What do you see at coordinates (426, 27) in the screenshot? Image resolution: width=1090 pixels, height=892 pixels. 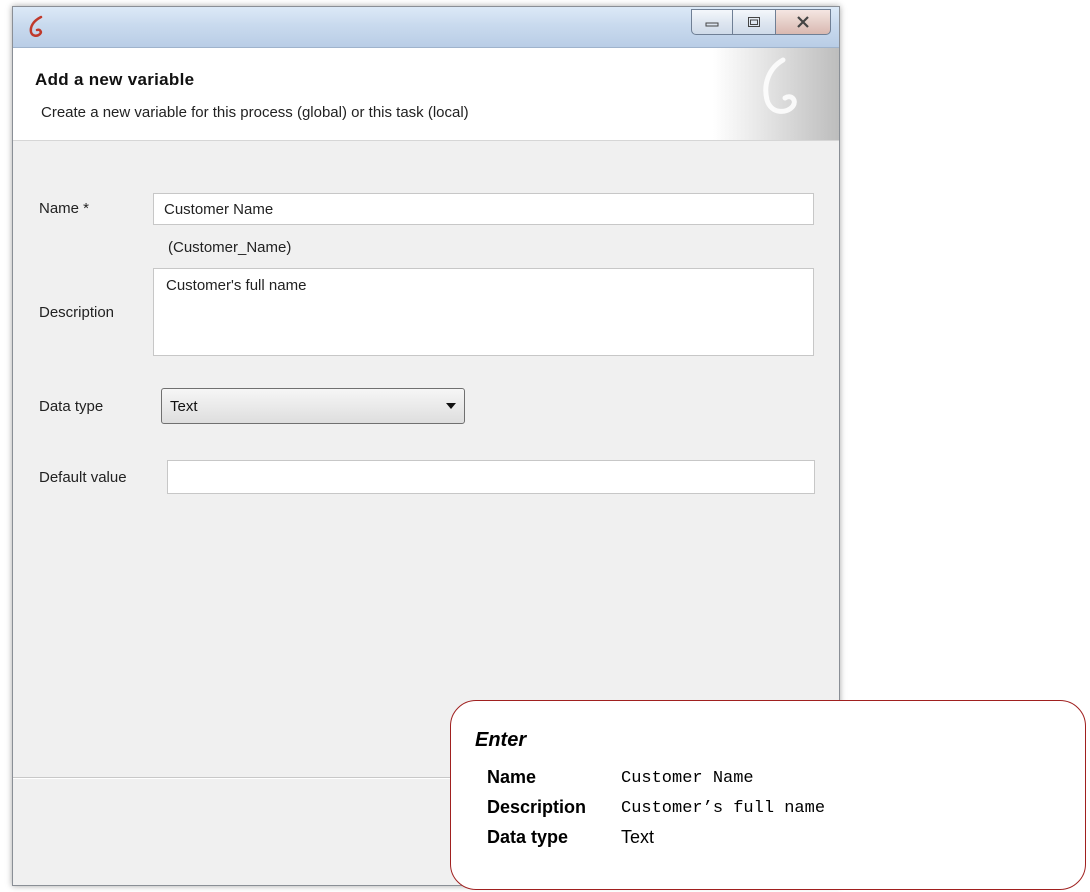 I see `title-bar` at bounding box center [426, 27].